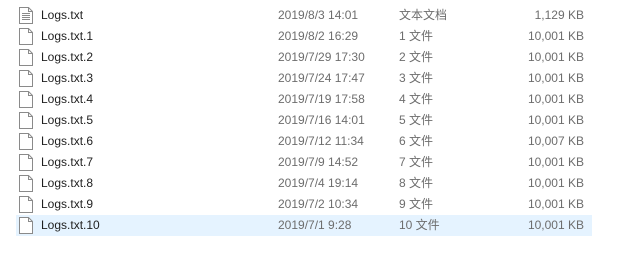 The height and width of the screenshot is (259, 641). Describe the element at coordinates (321, 57) in the screenshot. I see `file-date-modified: 2019/7/29 17:30` at that location.